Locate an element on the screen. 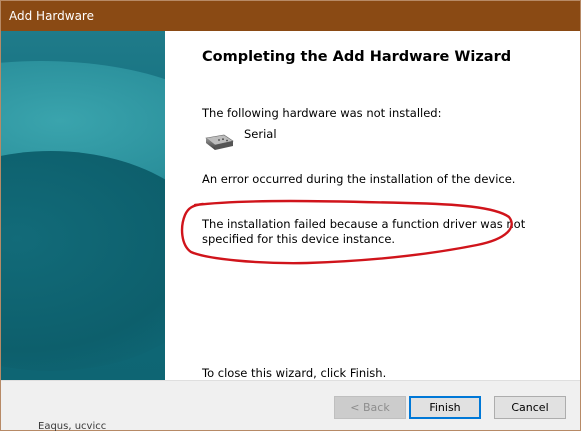 Image resolution: width=581 pixels, height=432 pixels. device-name: Serial is located at coordinates (260, 134).